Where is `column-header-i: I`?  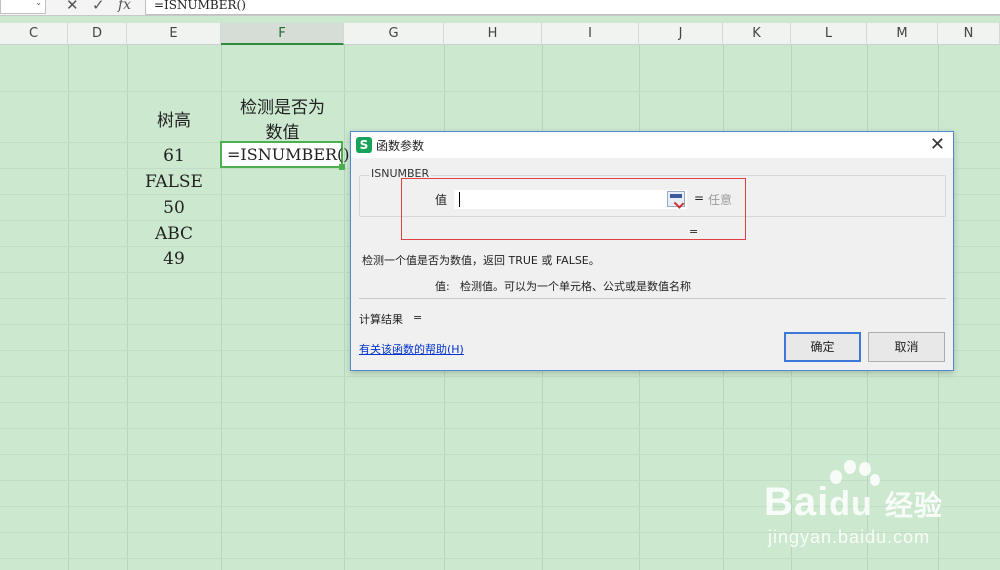
column-header-i: I is located at coordinates (590, 34).